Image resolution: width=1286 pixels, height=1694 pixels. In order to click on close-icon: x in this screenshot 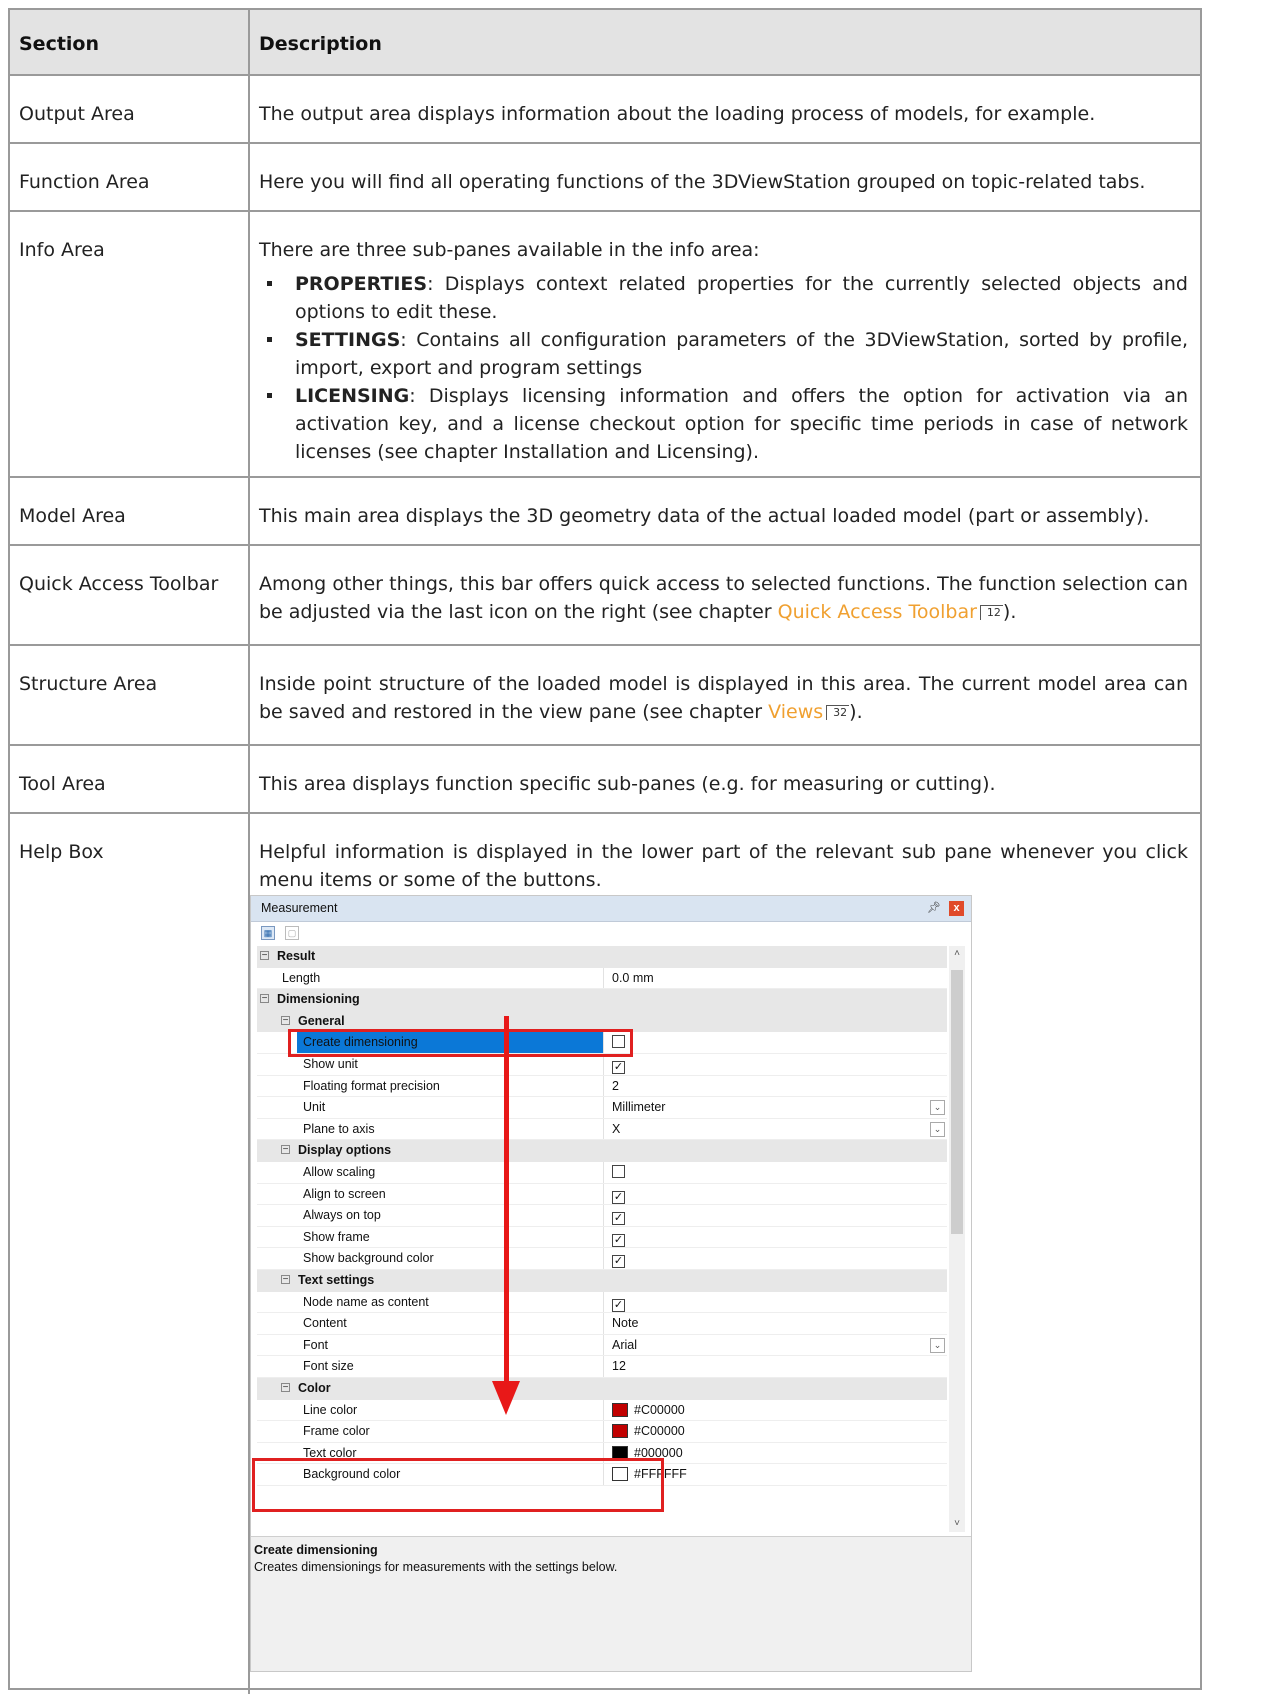, I will do `click(956, 908)`.